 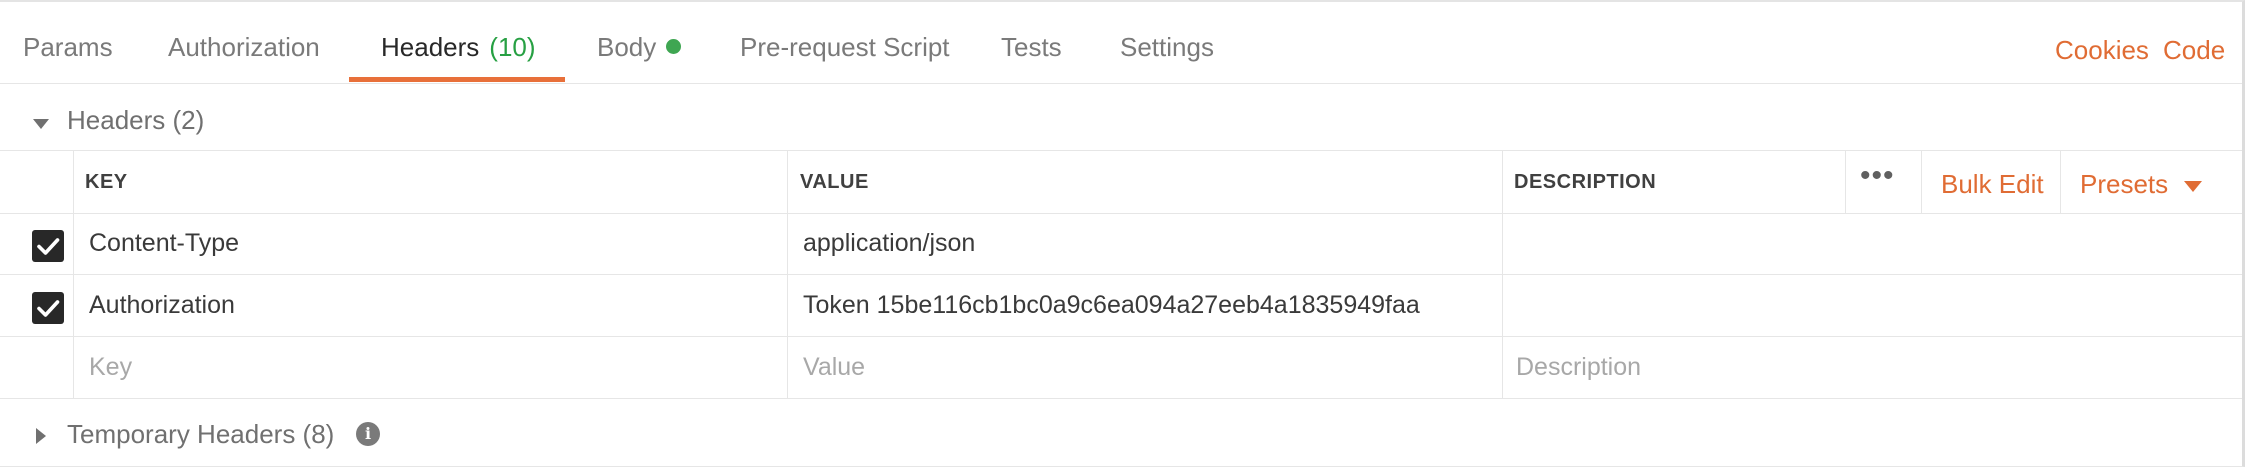 I want to click on tab-tests: Tests, so click(x=1031, y=42).